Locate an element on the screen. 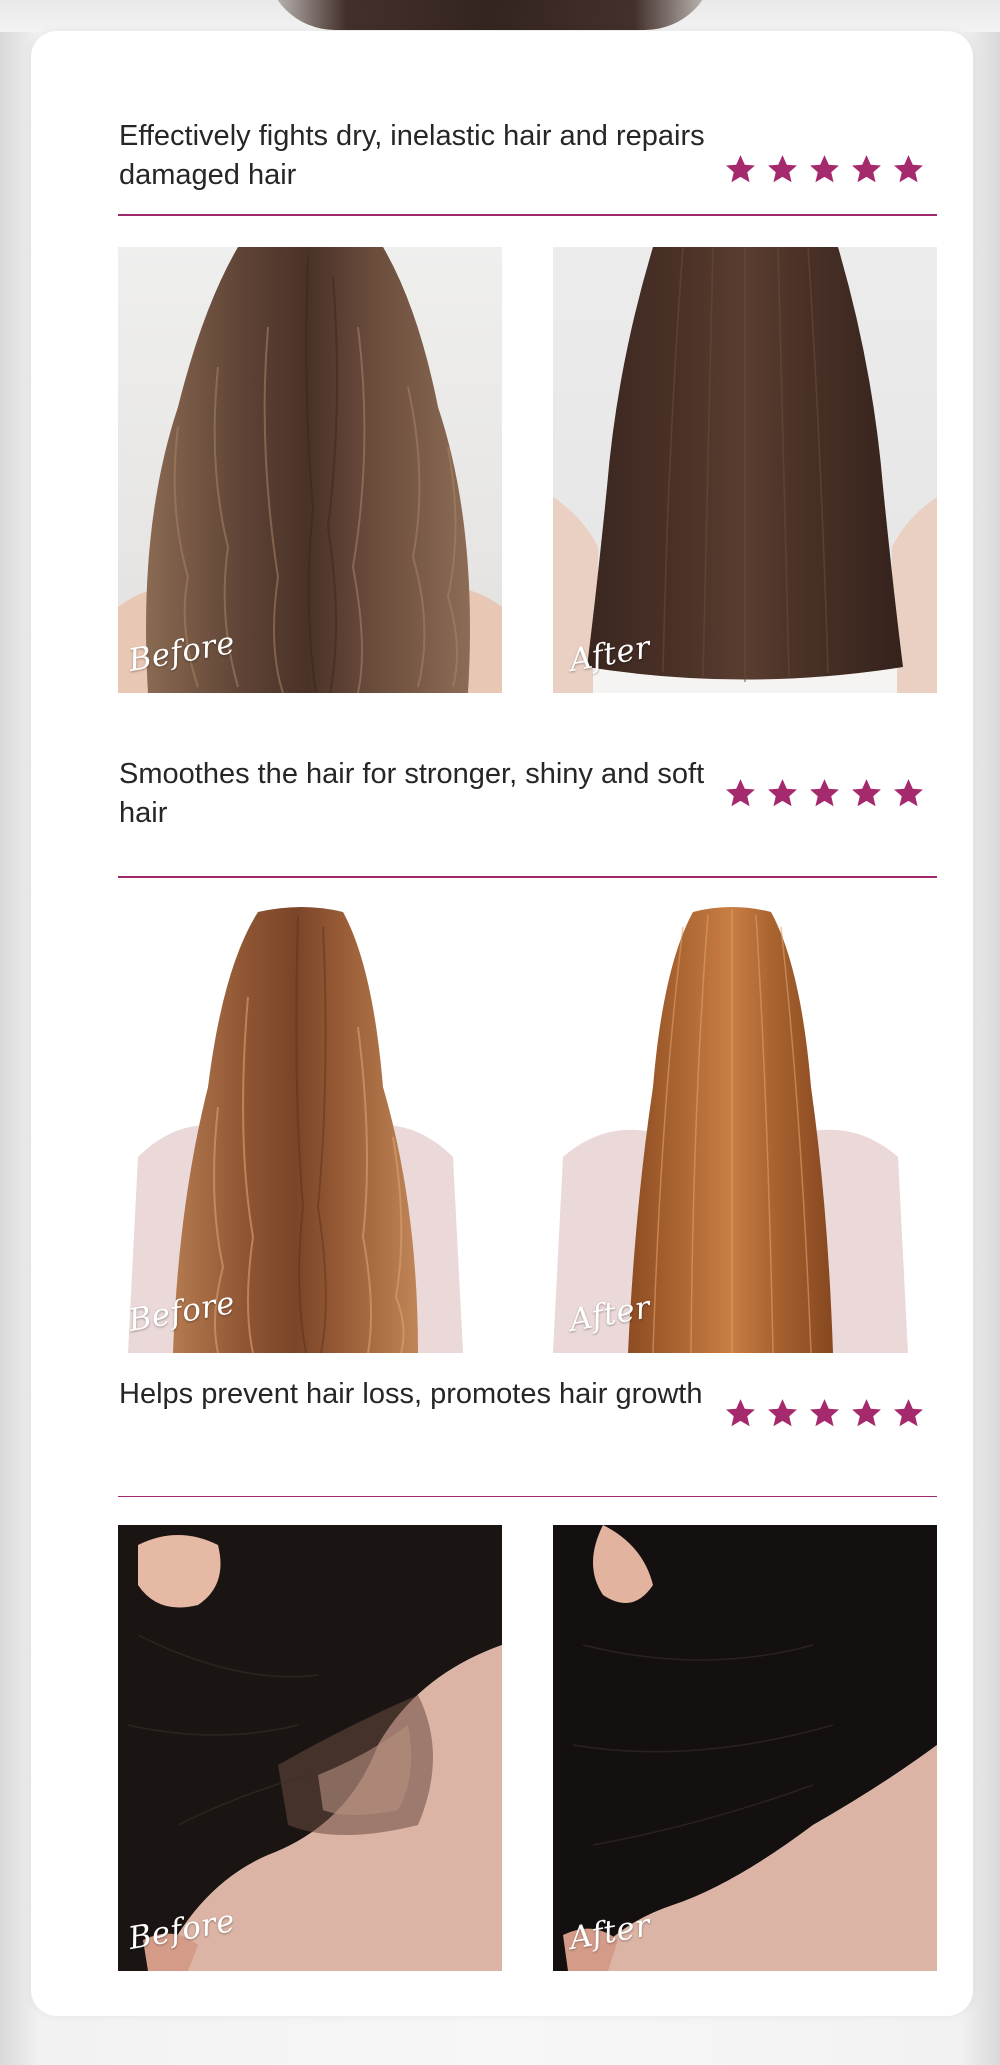 The image size is (1000, 2065). frizzy-long-hair-image is located at coordinates (310, 1130).